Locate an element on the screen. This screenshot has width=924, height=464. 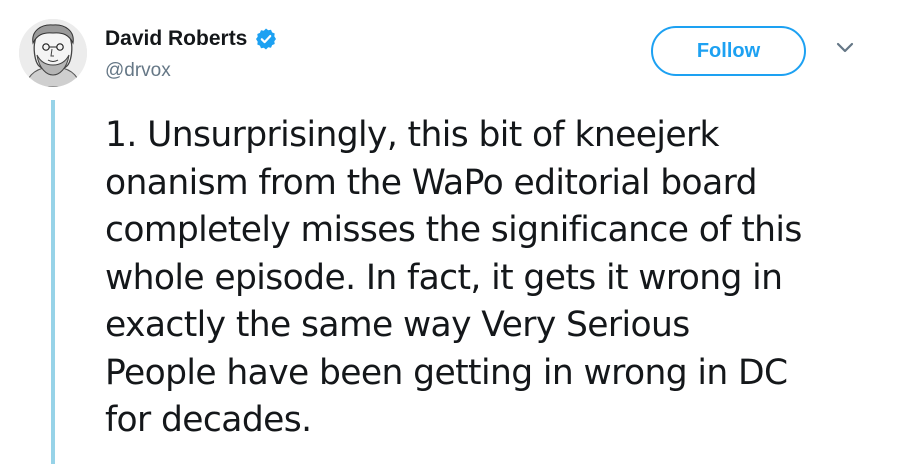
thread-line is located at coordinates (53, 282).